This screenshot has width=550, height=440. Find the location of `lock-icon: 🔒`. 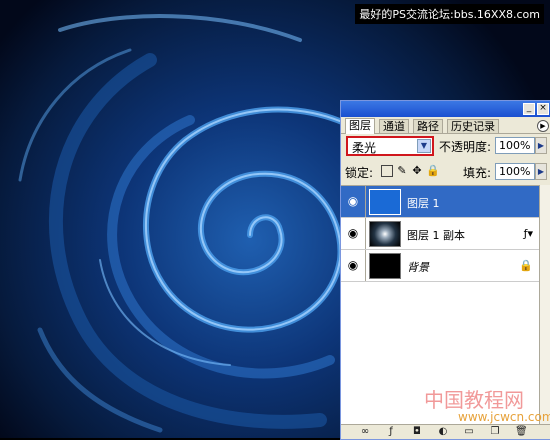

lock-icon: 🔒 is located at coordinates (526, 265).